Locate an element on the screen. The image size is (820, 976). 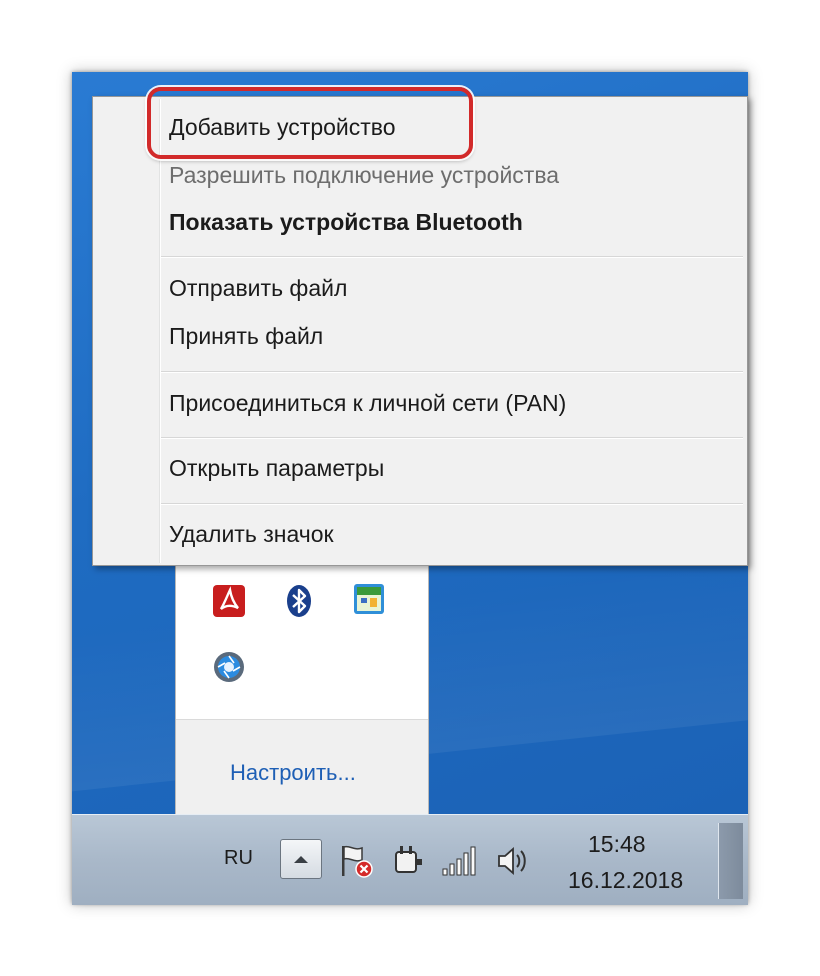
menu-item-receive-file: Принять файл is located at coordinates (246, 336).